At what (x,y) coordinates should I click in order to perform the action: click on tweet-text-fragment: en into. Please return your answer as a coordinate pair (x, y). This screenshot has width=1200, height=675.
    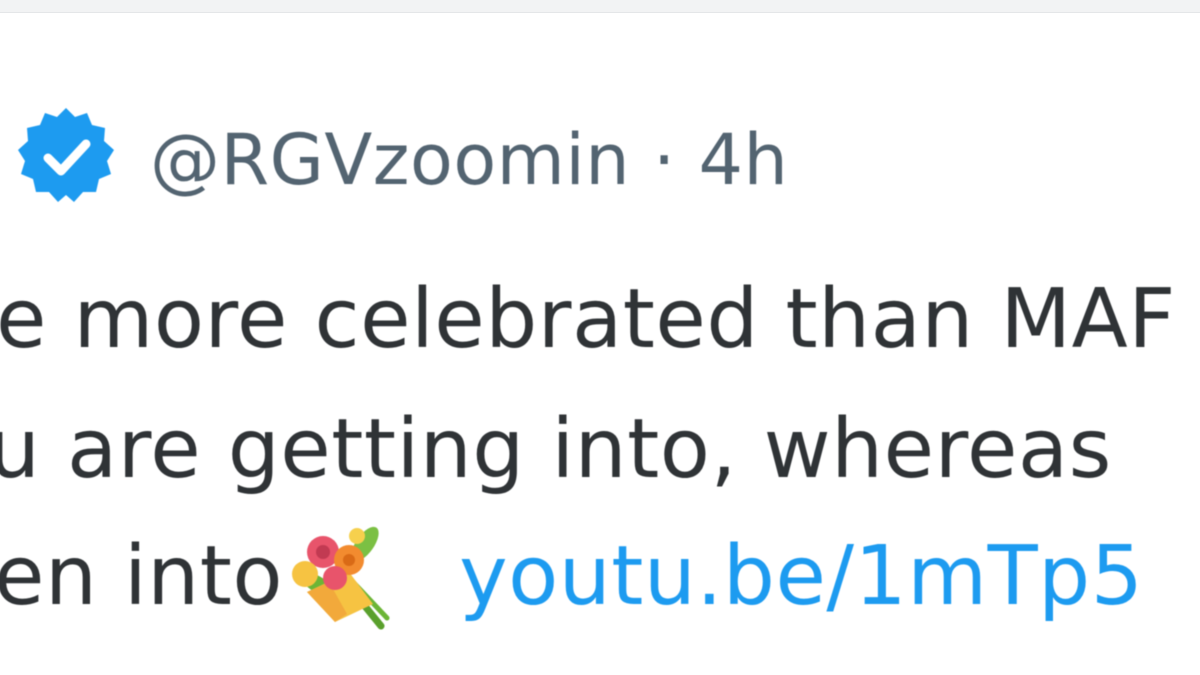
    Looking at the image, I should click on (142, 576).